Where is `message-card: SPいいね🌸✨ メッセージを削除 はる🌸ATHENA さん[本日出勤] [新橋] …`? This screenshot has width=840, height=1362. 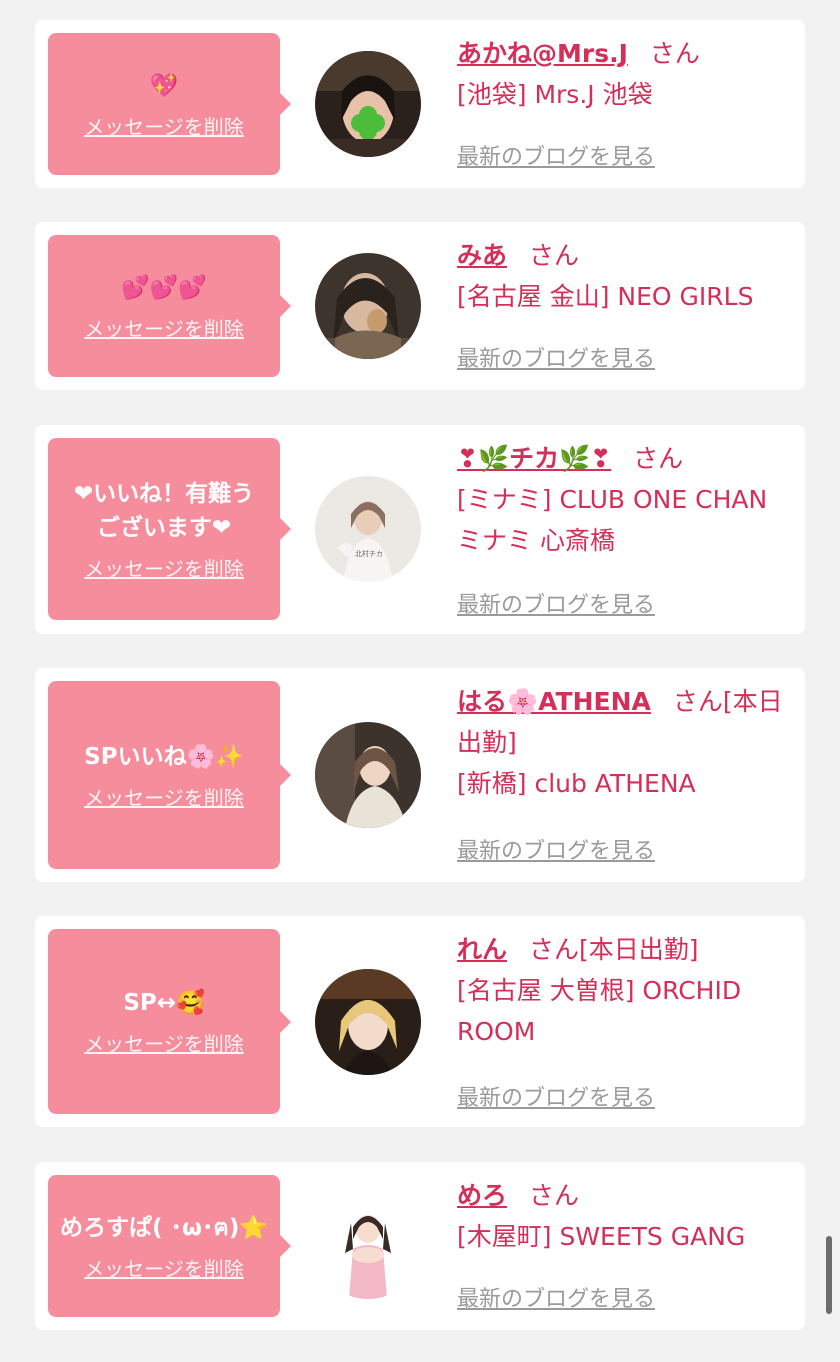 message-card: SPいいね🌸✨ メッセージを削除 はる🌸ATHENA さん[本日出勤] [新橋] … is located at coordinates (420, 775).